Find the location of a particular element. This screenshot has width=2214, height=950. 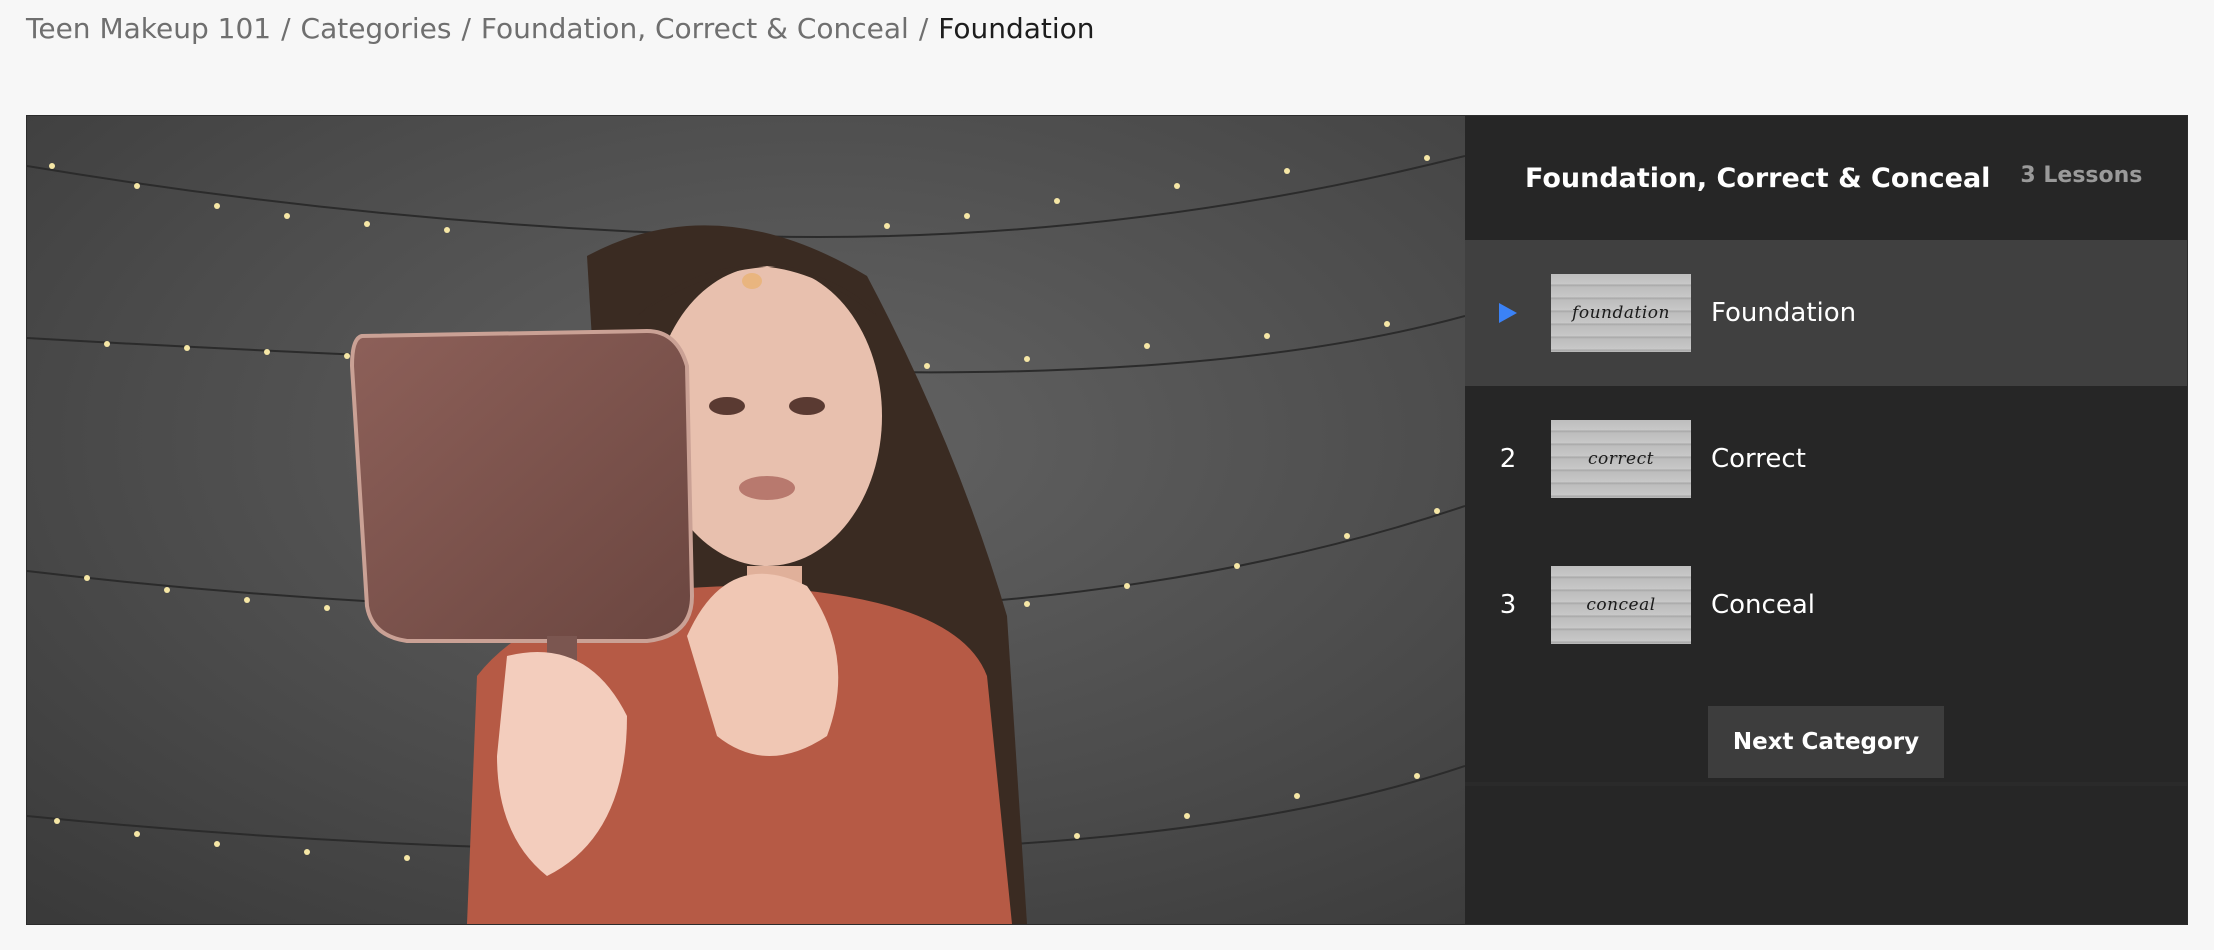

lesson-thumbnail: conceal is located at coordinates (1621, 605).